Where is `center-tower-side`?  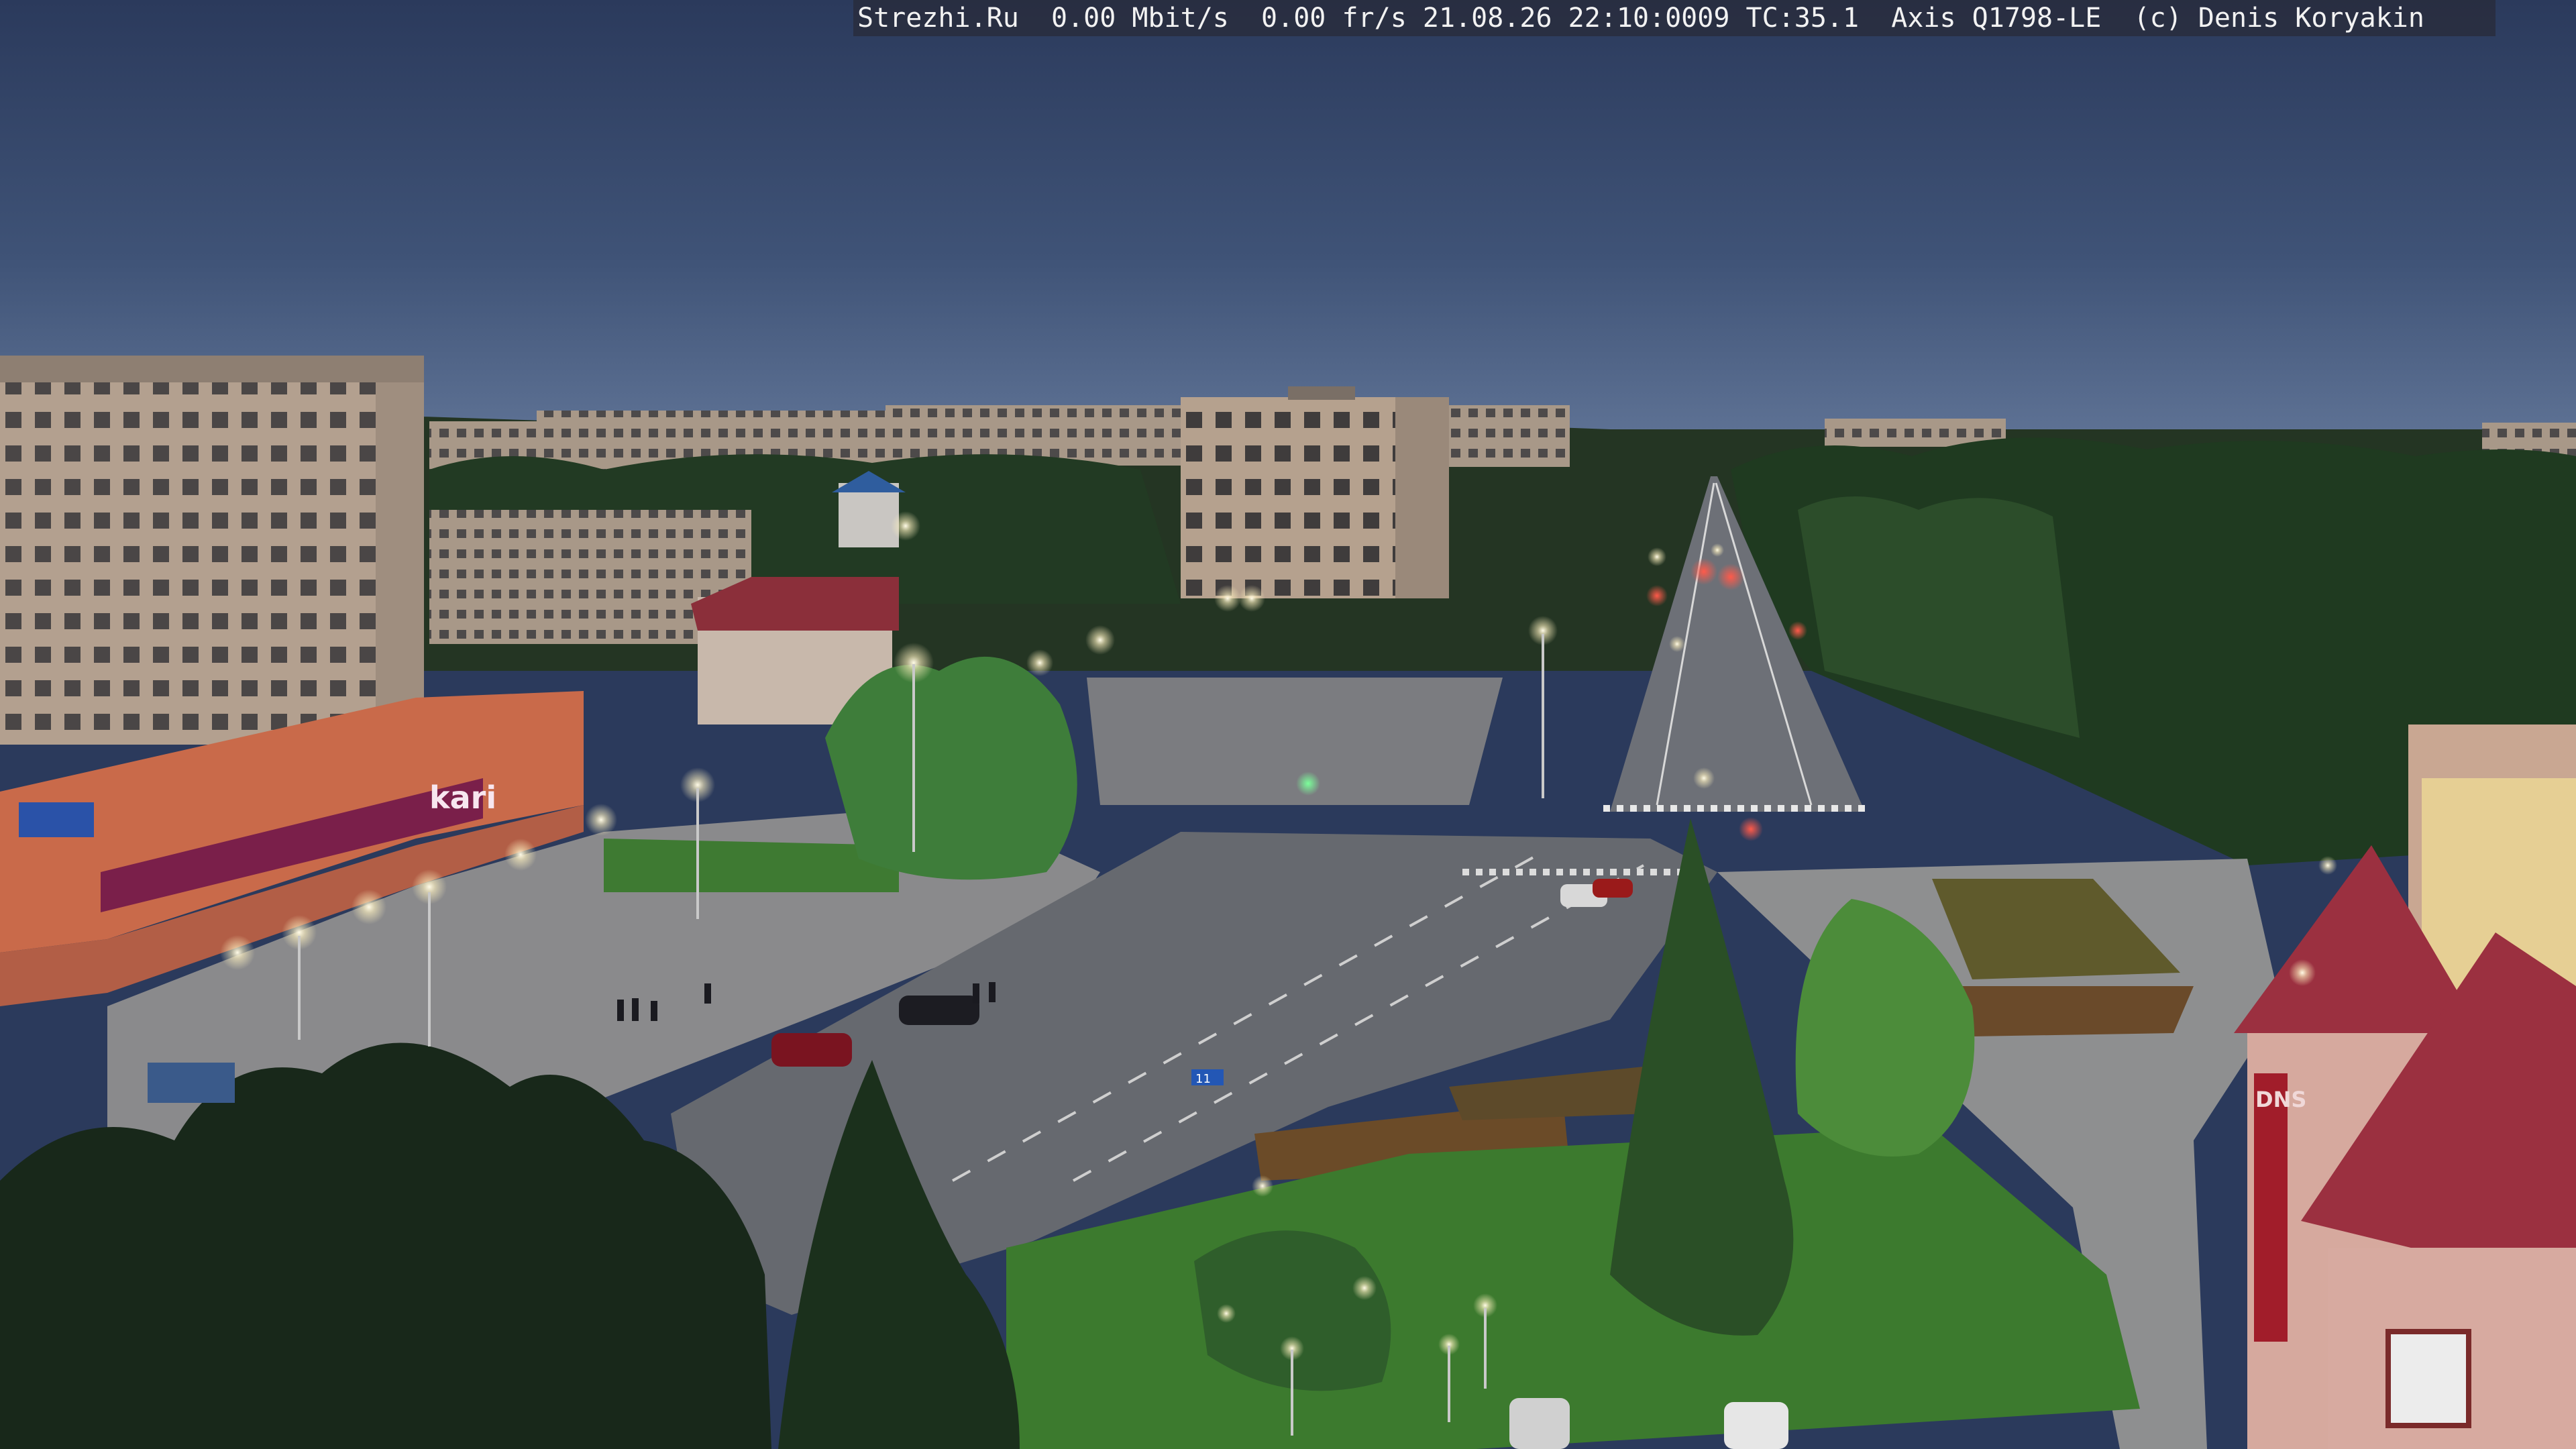 center-tower-side is located at coordinates (1422, 497).